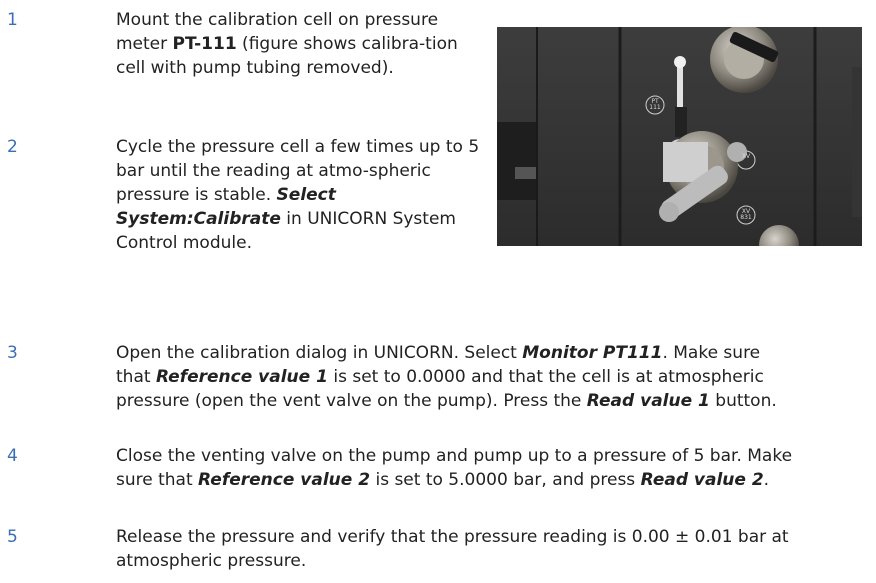 The width and height of the screenshot is (876, 583). Describe the element at coordinates (648, 401) in the screenshot. I see `text-run-bold-italic: Read value 1` at that location.